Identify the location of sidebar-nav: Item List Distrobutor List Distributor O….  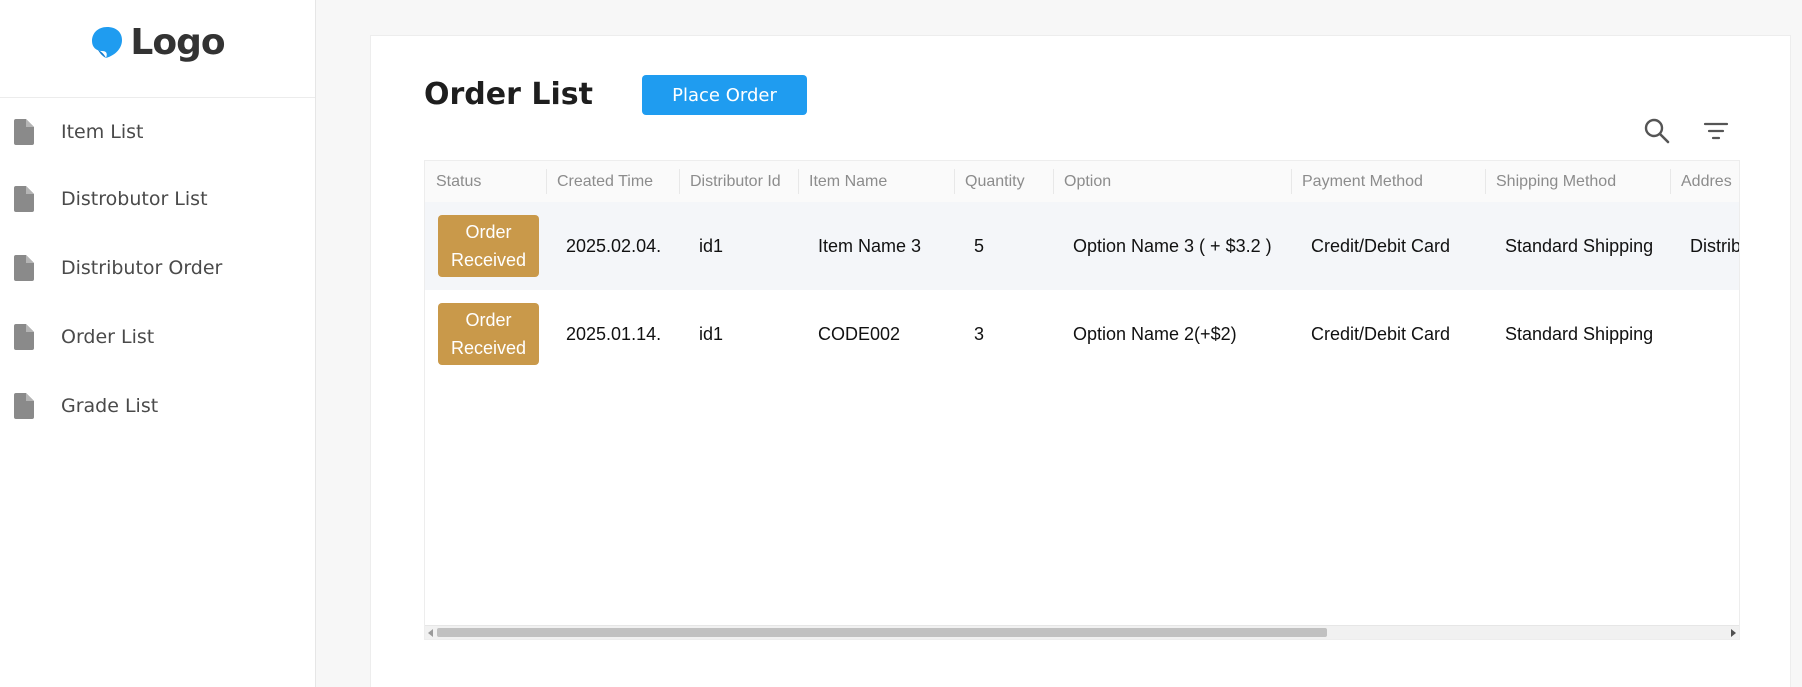
(157, 269).